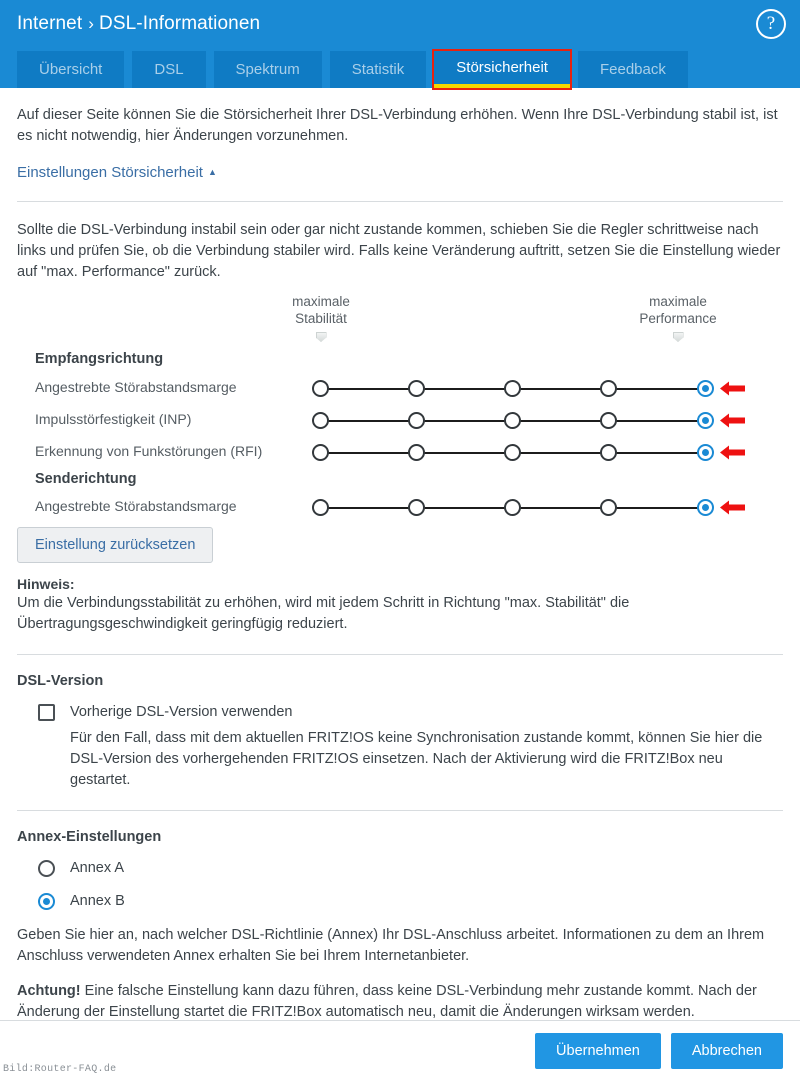 Image resolution: width=800 pixels, height=1078 pixels. I want to click on tab-spektrum: Spektrum, so click(267, 69).